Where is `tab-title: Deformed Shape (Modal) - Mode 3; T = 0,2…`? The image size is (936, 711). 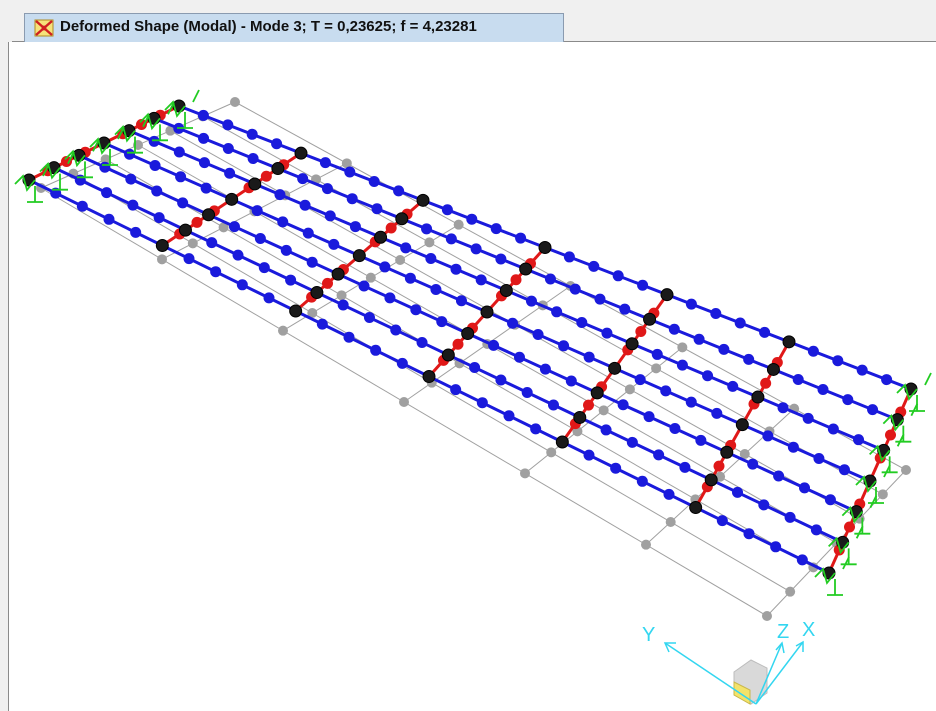
tab-title: Deformed Shape (Modal) - Mode 3; T = 0,2… is located at coordinates (268, 26).